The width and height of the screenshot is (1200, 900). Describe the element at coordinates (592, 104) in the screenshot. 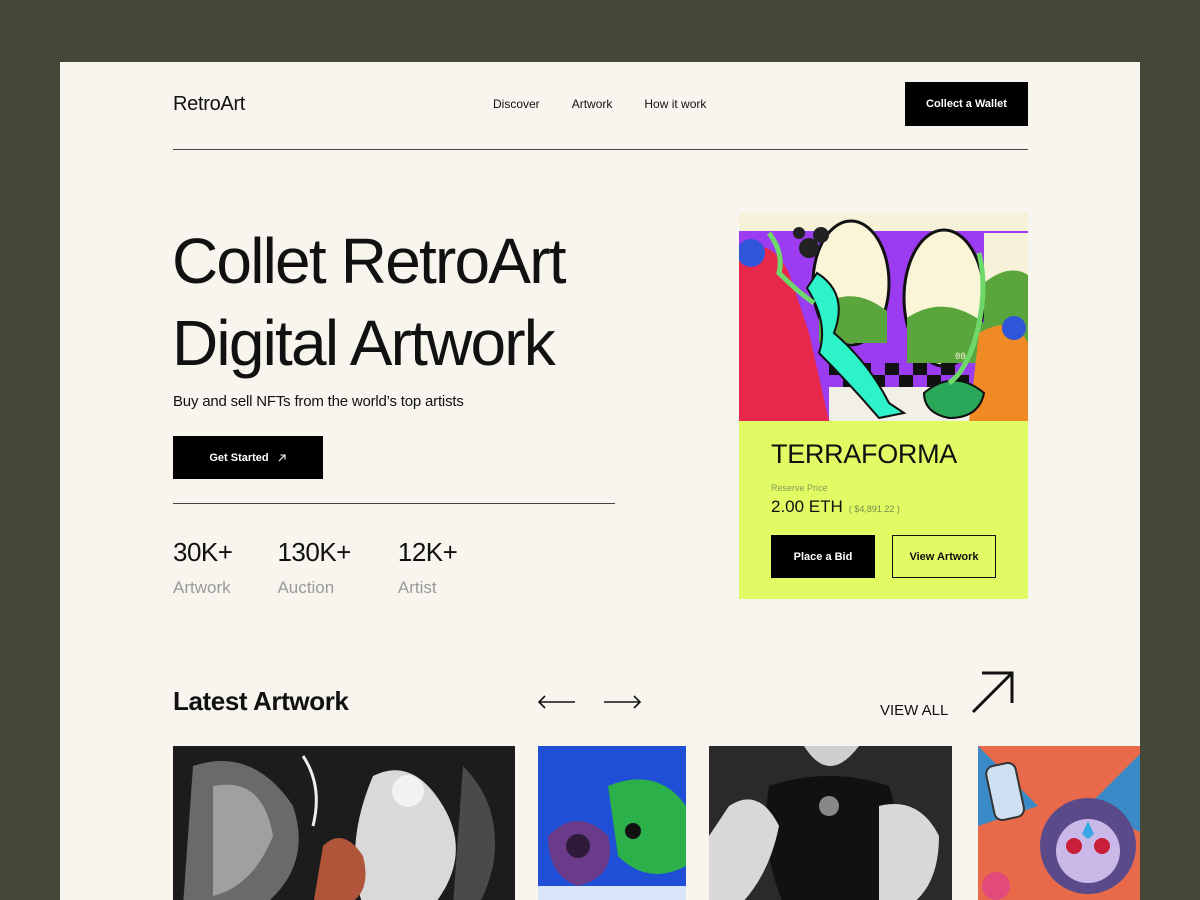

I see `nav-artwork: Artwork` at that location.